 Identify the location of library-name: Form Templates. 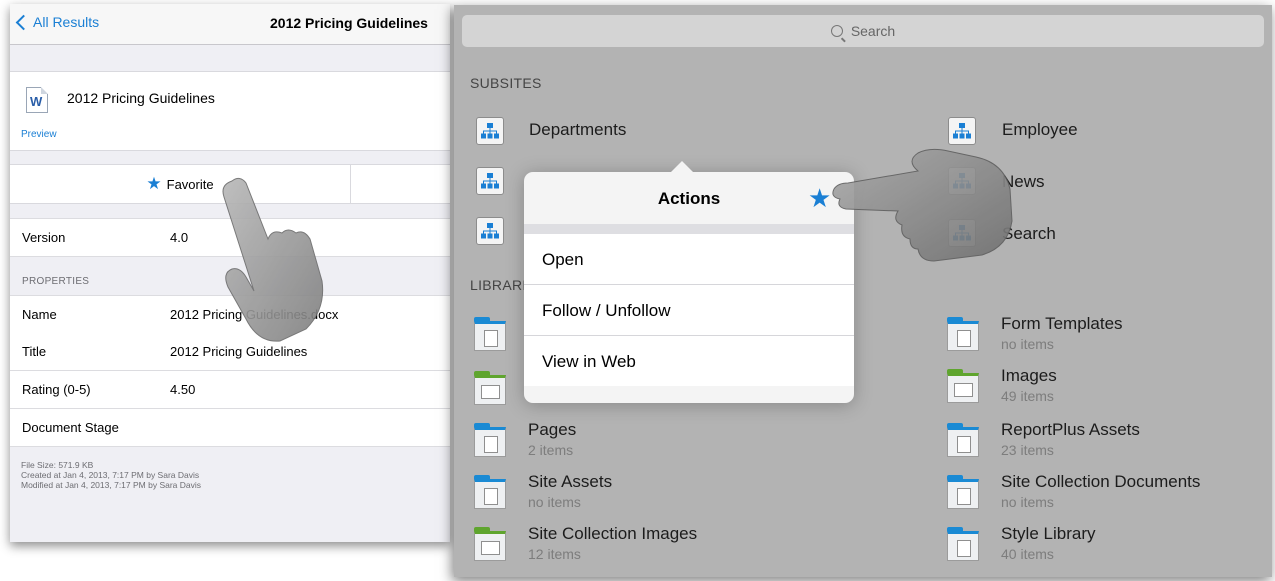
(1062, 323).